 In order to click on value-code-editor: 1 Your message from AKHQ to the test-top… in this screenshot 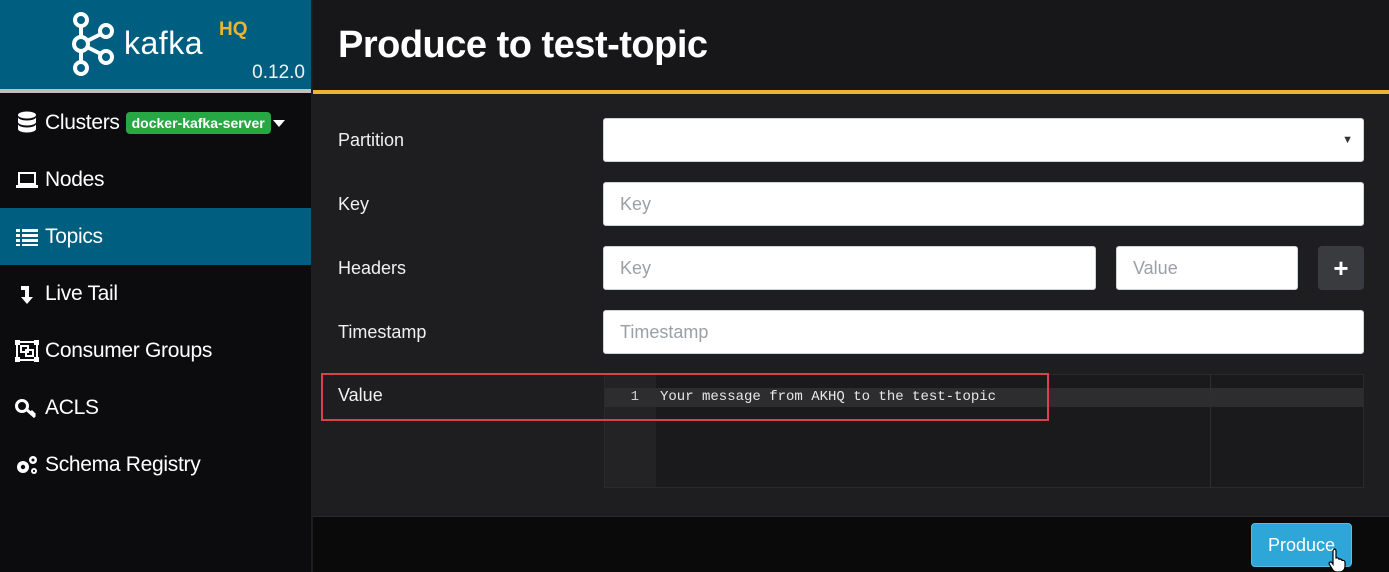, I will do `click(984, 431)`.